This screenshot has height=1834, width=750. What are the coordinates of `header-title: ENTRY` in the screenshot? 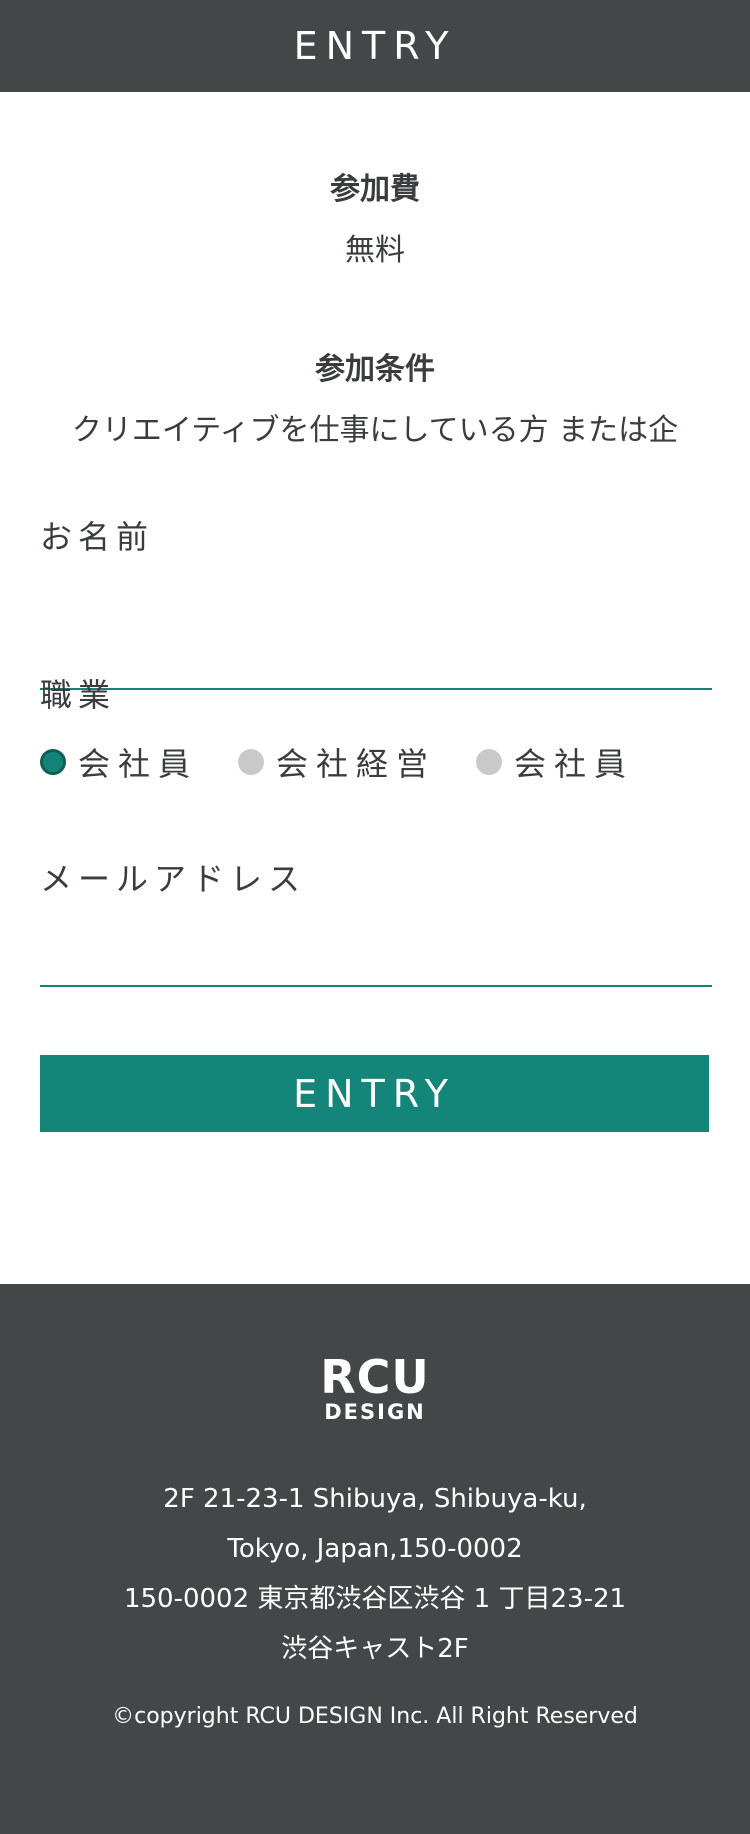 It's located at (375, 46).